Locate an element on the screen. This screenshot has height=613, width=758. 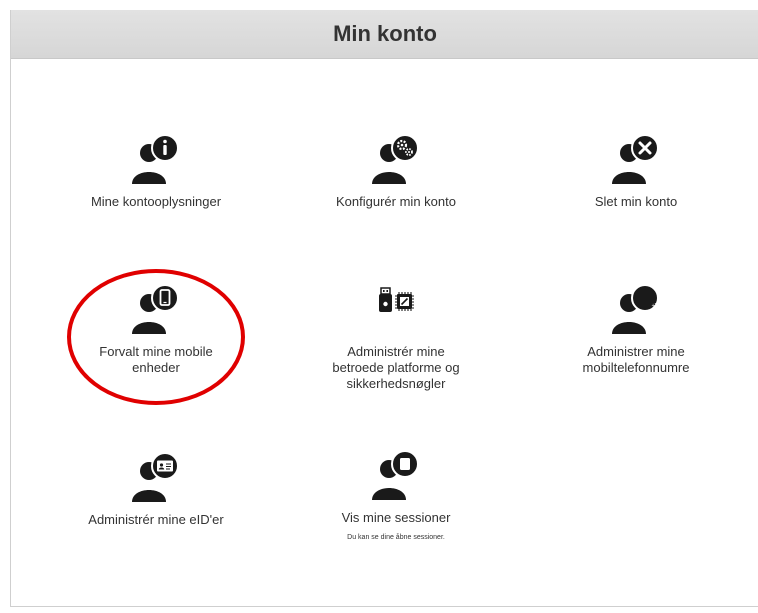
user-id-card-icon is located at coordinates (155, 477).